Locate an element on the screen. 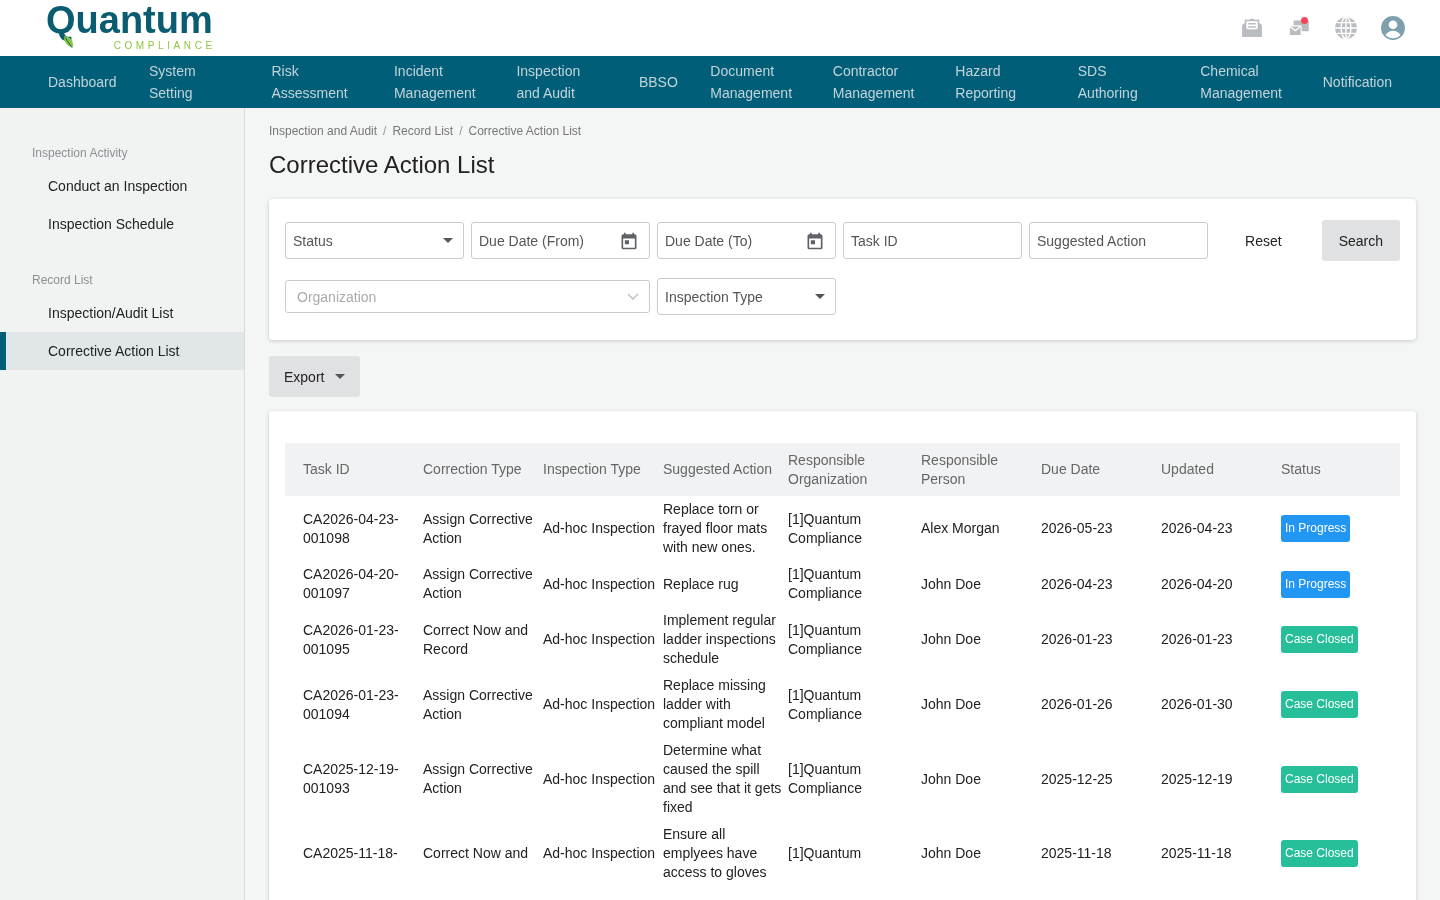 Image resolution: width=1440 pixels, height=900 pixels. table-cell: 2026-05-23 is located at coordinates (1101, 528).